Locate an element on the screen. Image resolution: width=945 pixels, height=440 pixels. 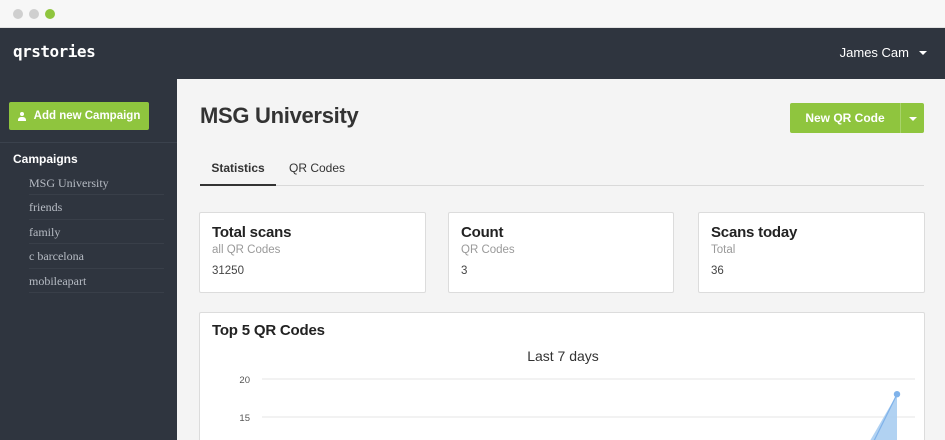
stat-card-total-scans: Total scans all QR Codes 31250 is located at coordinates (312, 252).